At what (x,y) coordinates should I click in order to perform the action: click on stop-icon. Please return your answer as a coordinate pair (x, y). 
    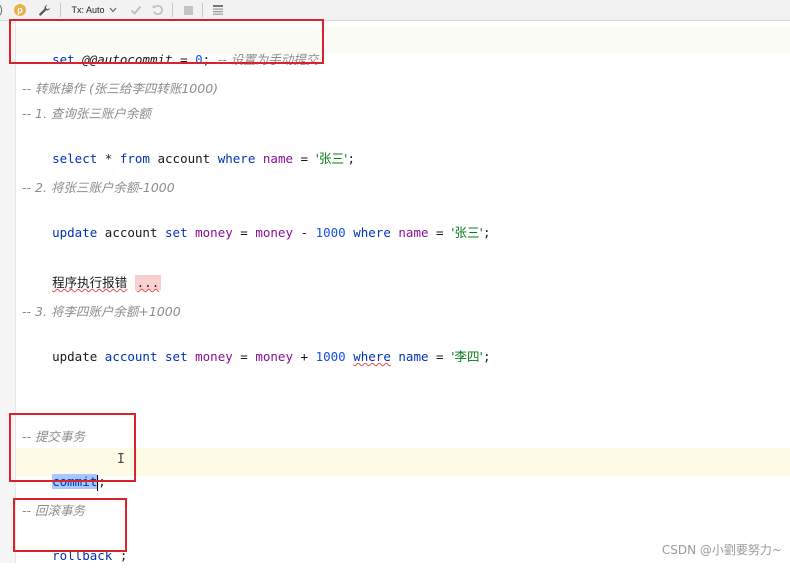
    Looking at the image, I should click on (188, 10).